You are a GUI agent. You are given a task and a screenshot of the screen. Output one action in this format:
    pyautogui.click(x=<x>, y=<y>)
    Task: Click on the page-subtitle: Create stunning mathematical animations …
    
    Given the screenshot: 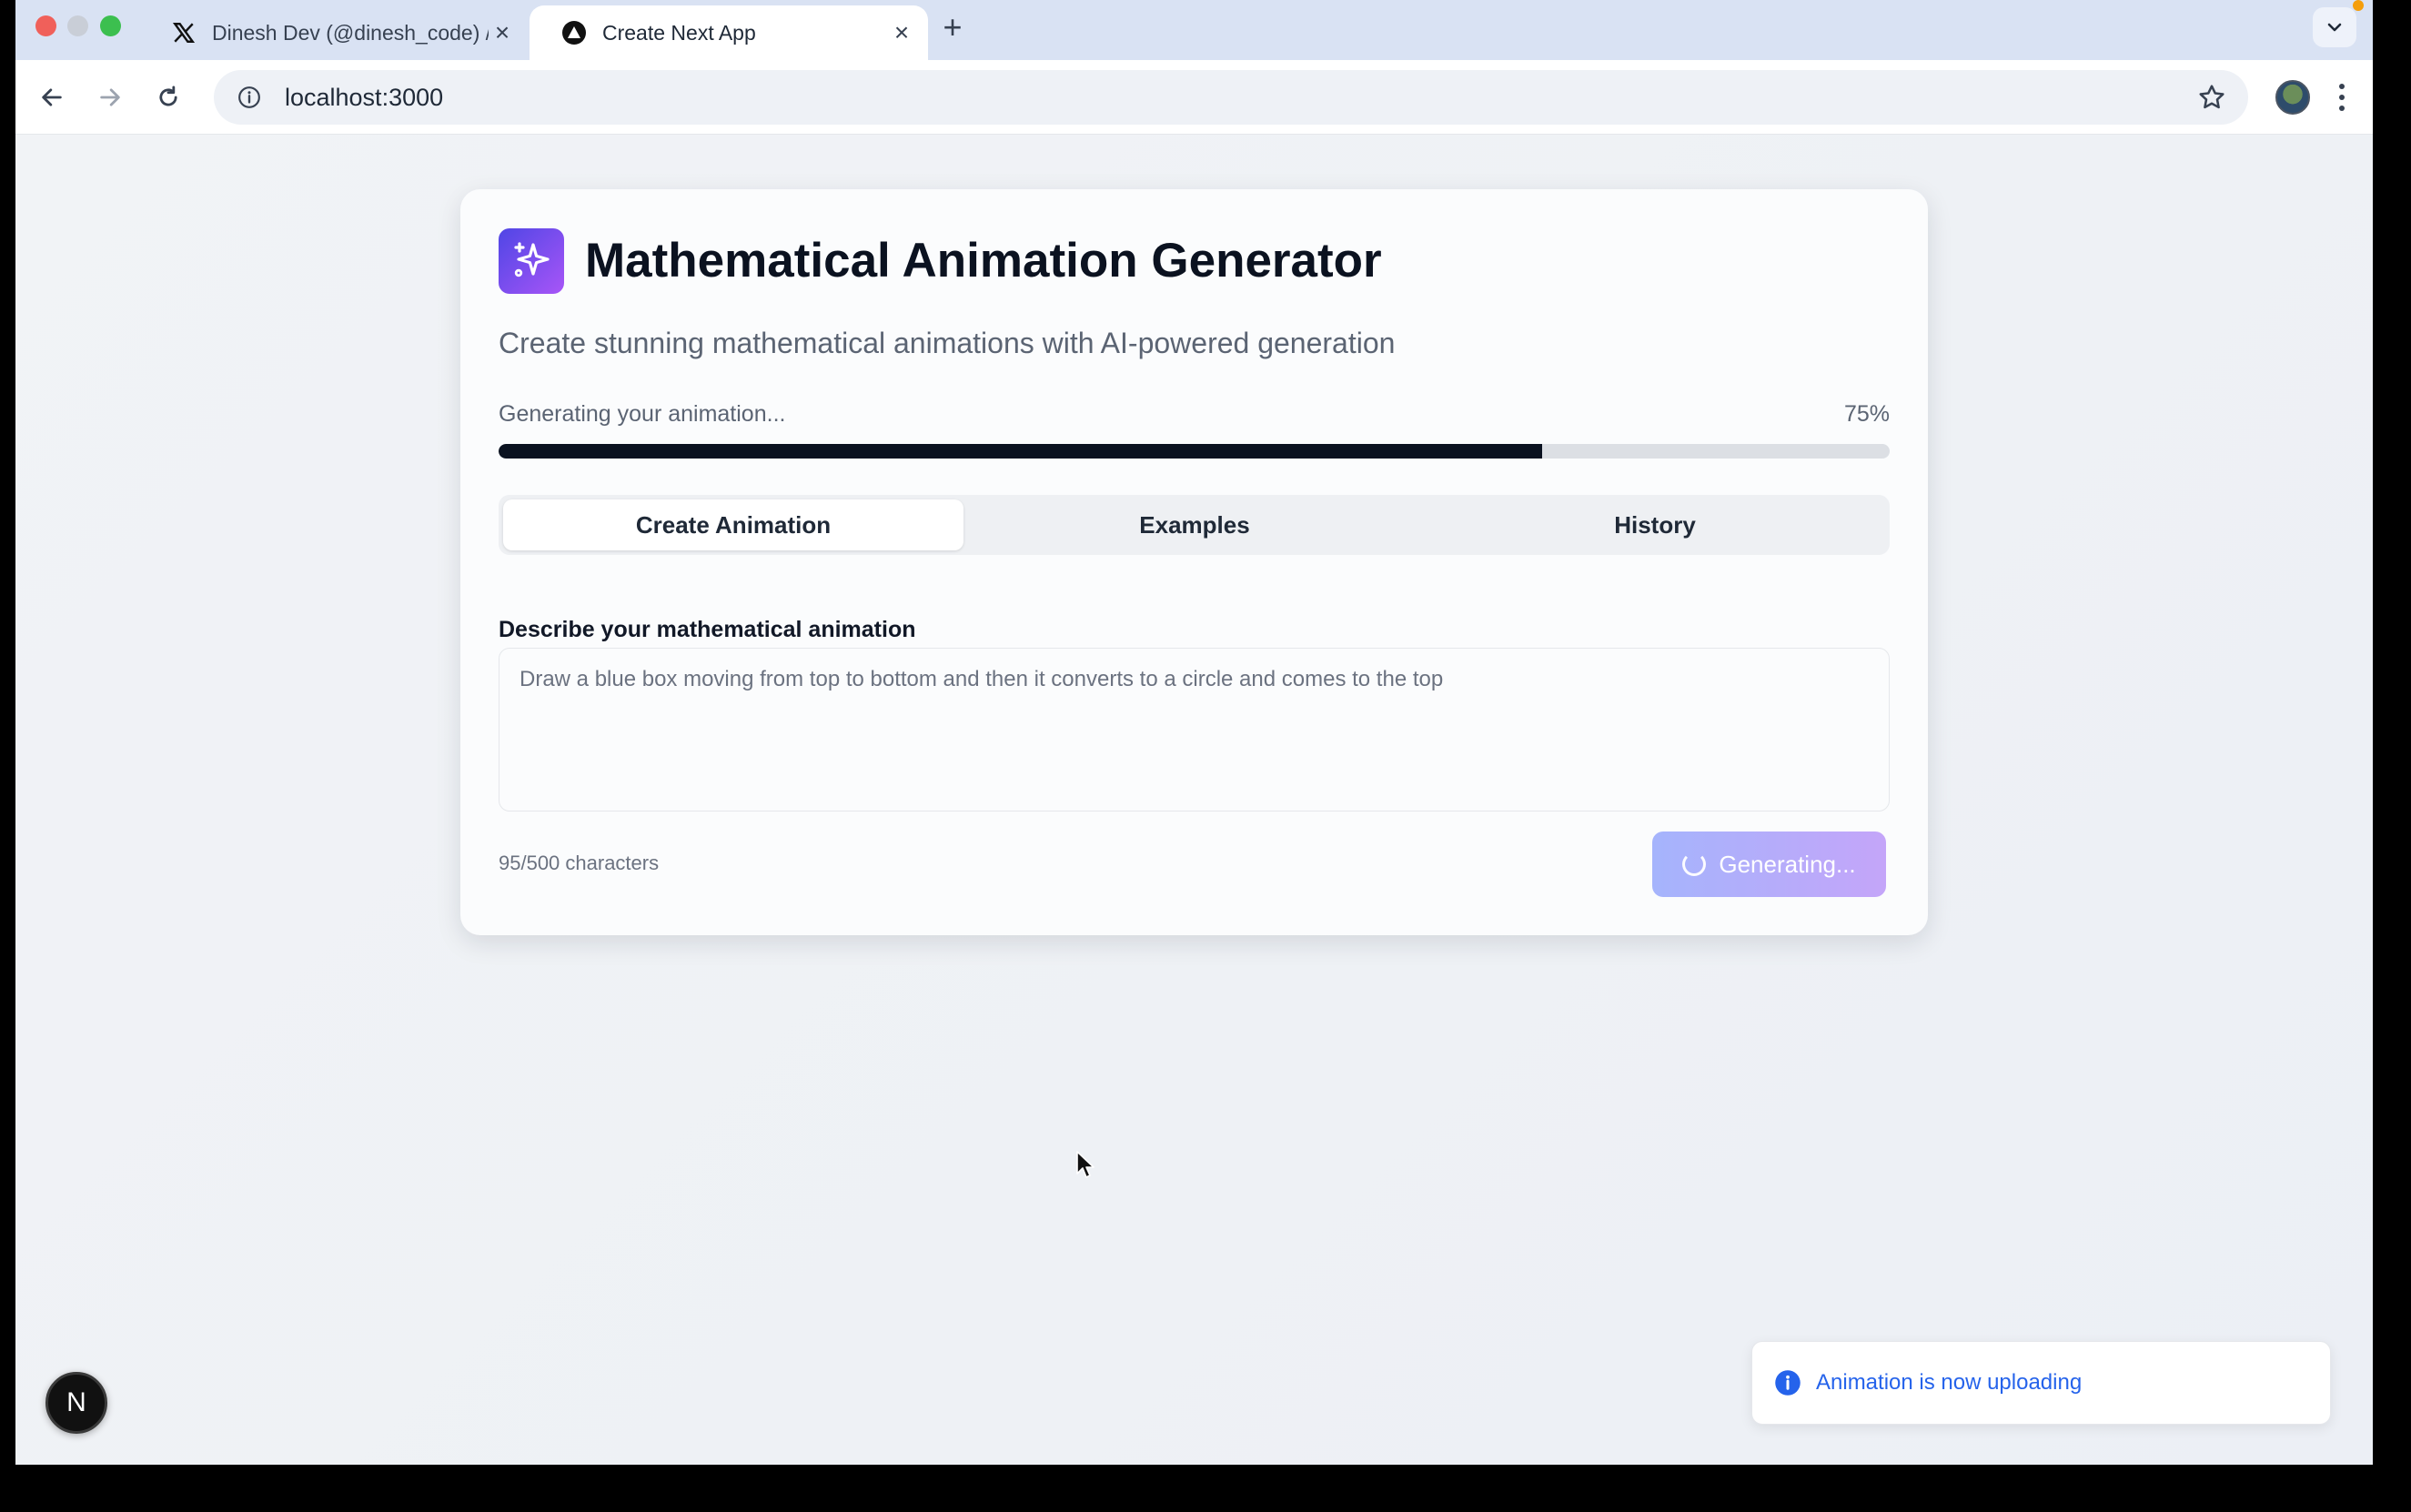 What is the action you would take?
    pyautogui.click(x=947, y=343)
    